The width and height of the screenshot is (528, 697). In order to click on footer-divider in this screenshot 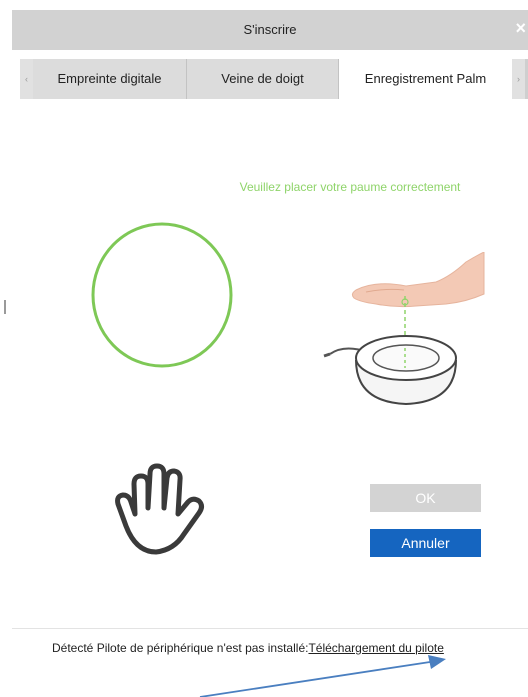, I will do `click(270, 628)`.